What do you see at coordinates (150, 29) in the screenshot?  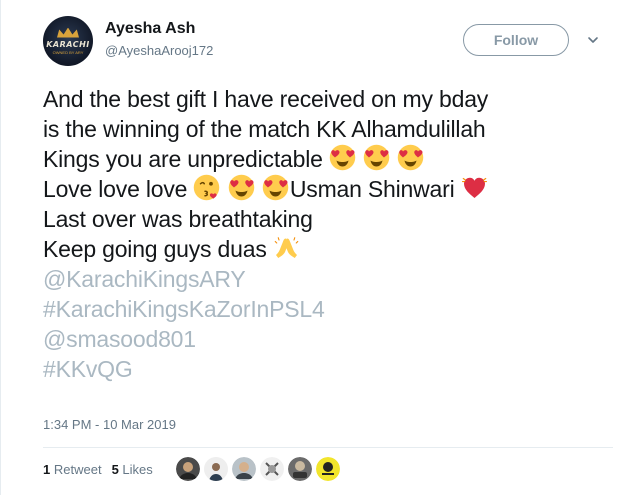 I see `author-name: Ayesha Ash` at bounding box center [150, 29].